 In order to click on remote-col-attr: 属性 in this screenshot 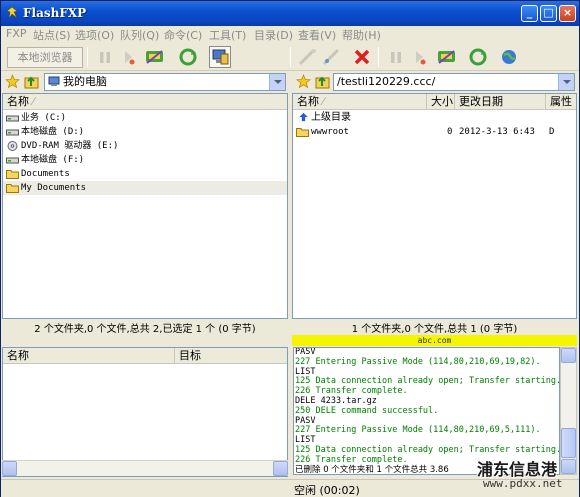, I will do `click(561, 102)`.